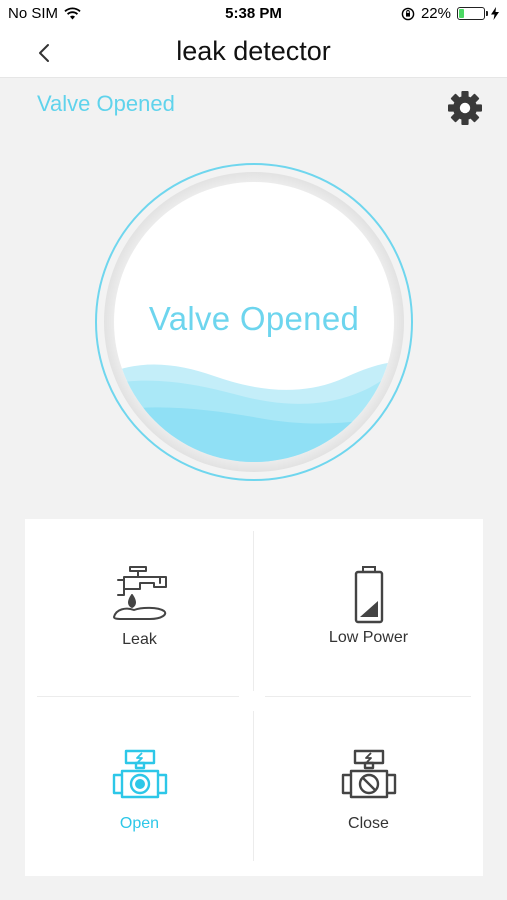 Image resolution: width=507 pixels, height=900 pixels. What do you see at coordinates (139, 639) in the screenshot?
I see `leak-label: Leak` at bounding box center [139, 639].